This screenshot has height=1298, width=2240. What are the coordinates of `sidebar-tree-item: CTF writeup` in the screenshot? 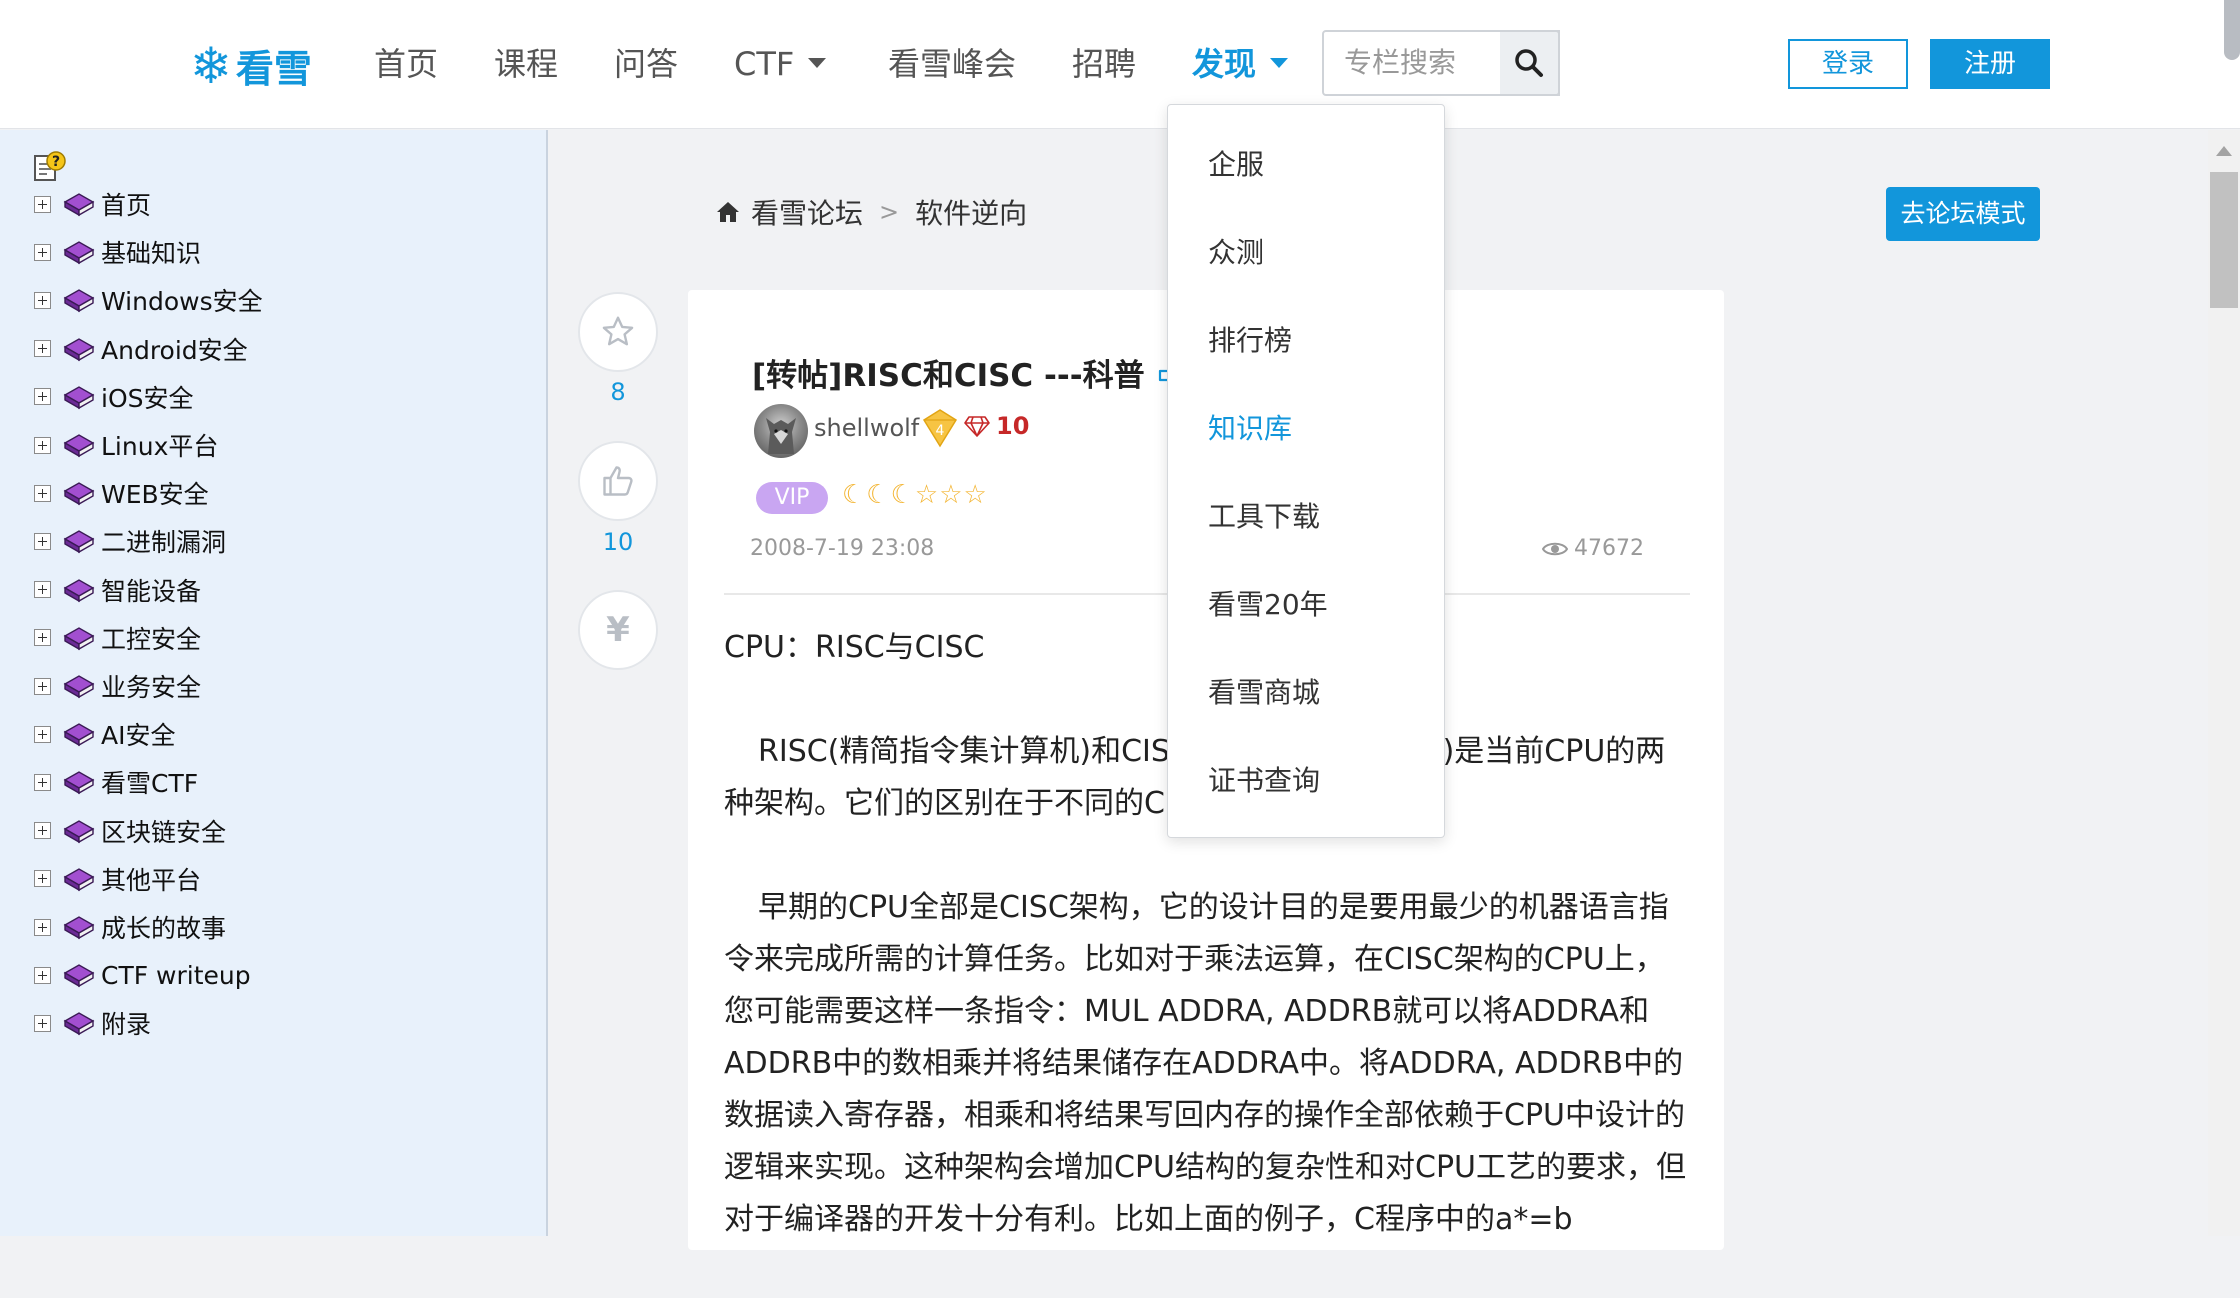 It's located at (142, 975).